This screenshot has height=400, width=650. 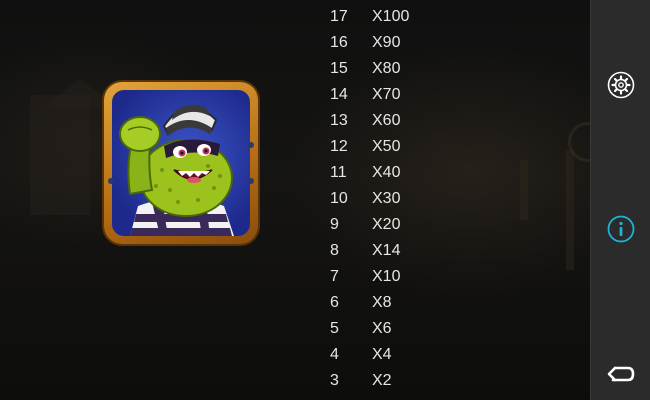 What do you see at coordinates (334, 250) in the screenshot?
I see `symbol-count: 8` at bounding box center [334, 250].